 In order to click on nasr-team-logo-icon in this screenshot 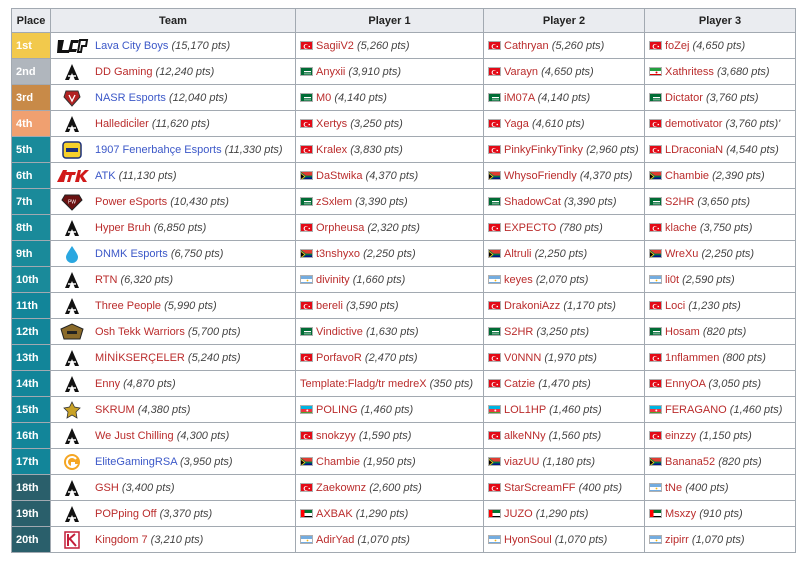, I will do `click(72, 98)`.